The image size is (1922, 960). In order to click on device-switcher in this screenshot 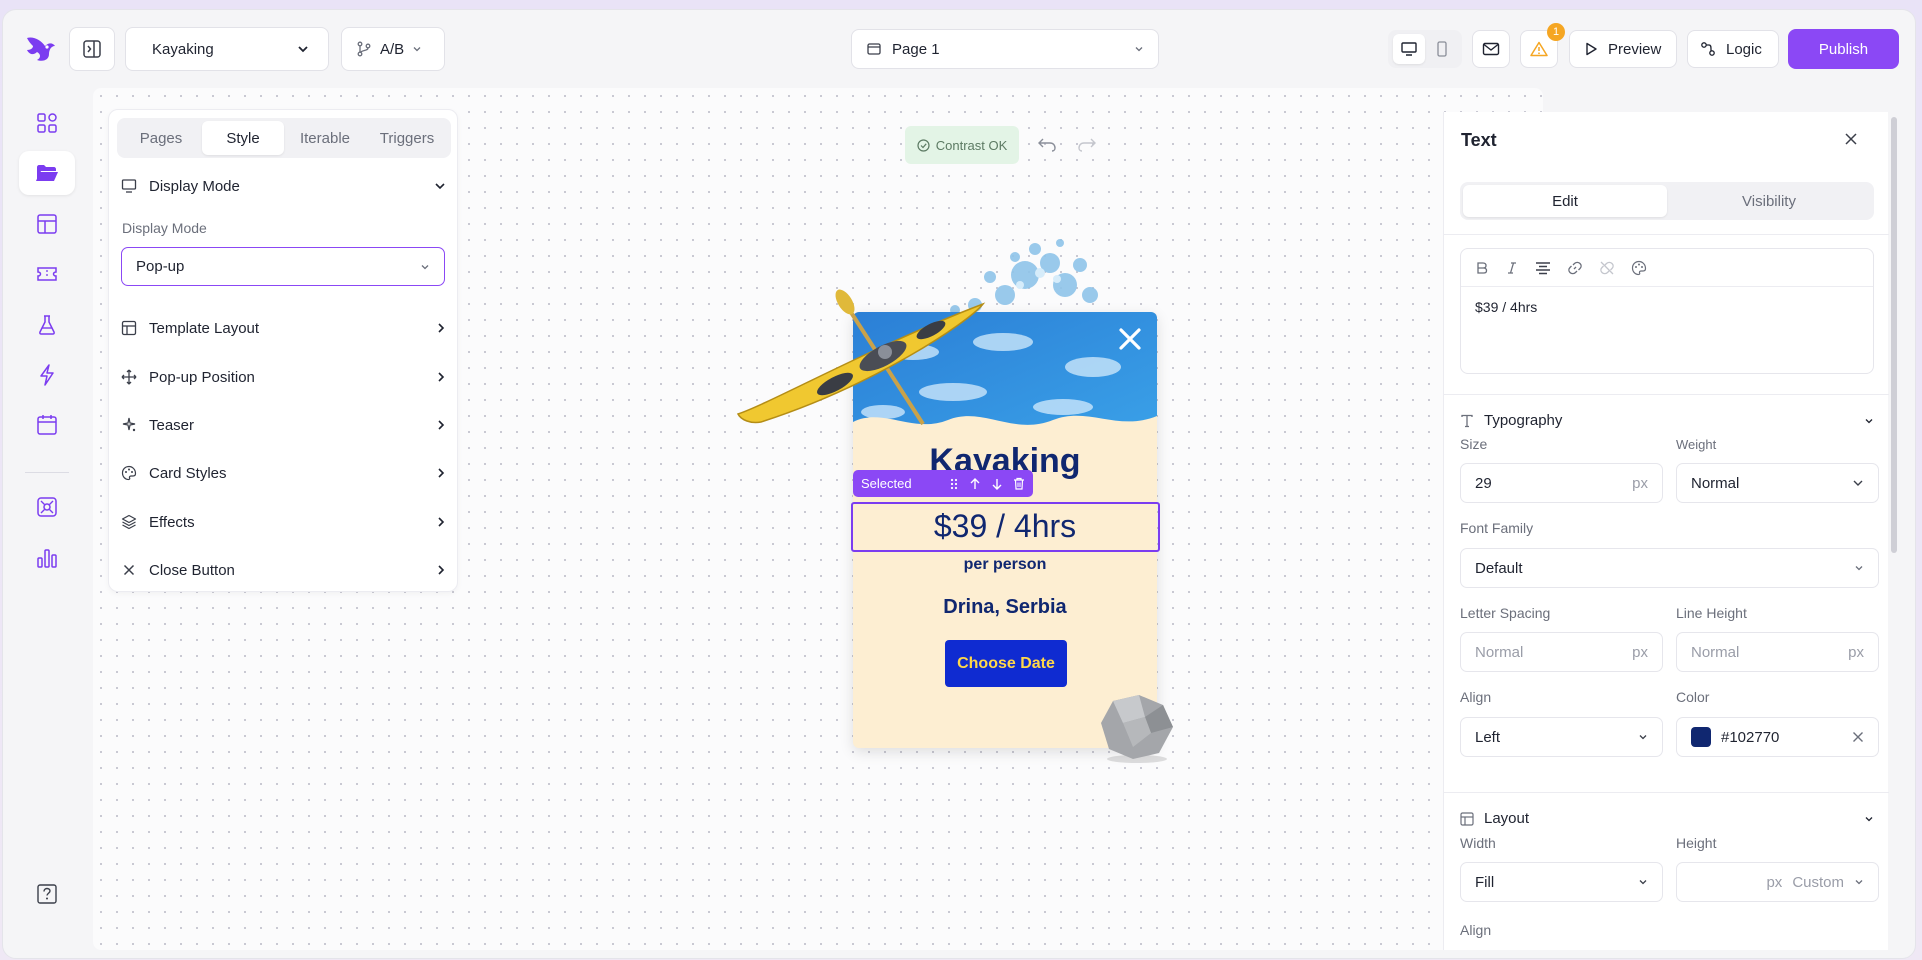, I will do `click(1425, 49)`.